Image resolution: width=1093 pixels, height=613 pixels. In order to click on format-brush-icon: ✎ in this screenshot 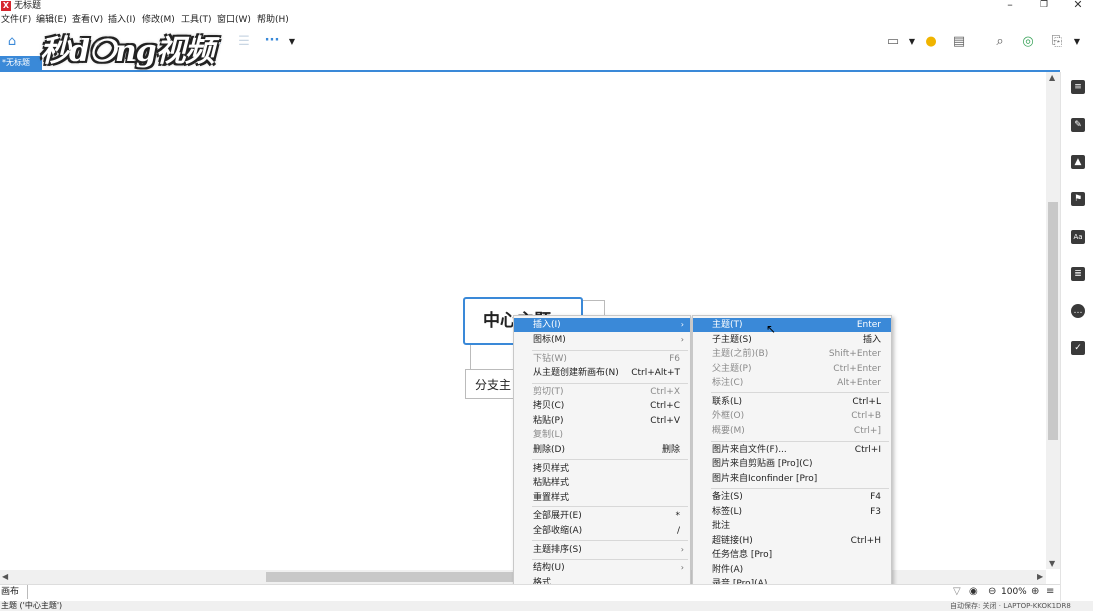, I will do `click(1078, 125)`.